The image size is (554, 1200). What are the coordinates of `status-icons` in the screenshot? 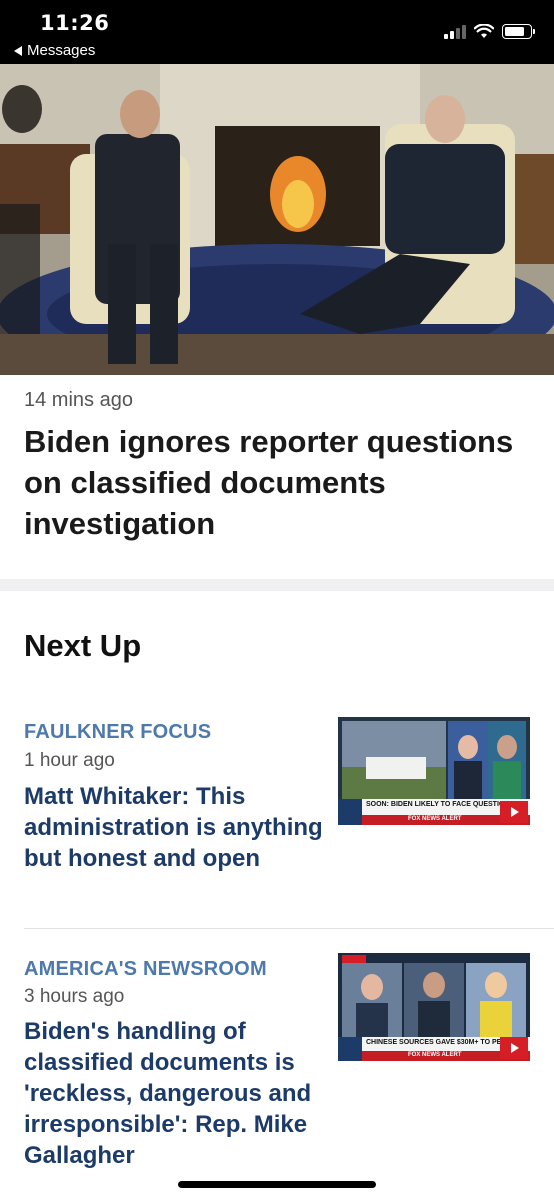 It's located at (489, 31).